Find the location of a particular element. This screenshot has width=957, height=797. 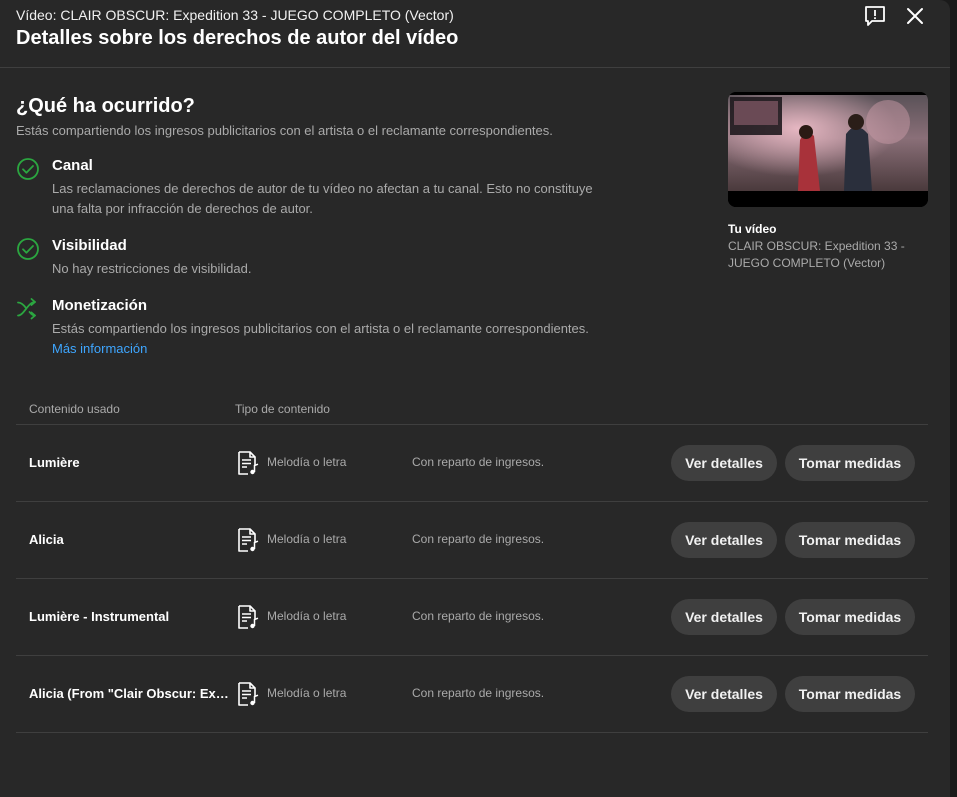

status-item-description: No hay restricciones de visibilidad. is located at coordinates (152, 268).